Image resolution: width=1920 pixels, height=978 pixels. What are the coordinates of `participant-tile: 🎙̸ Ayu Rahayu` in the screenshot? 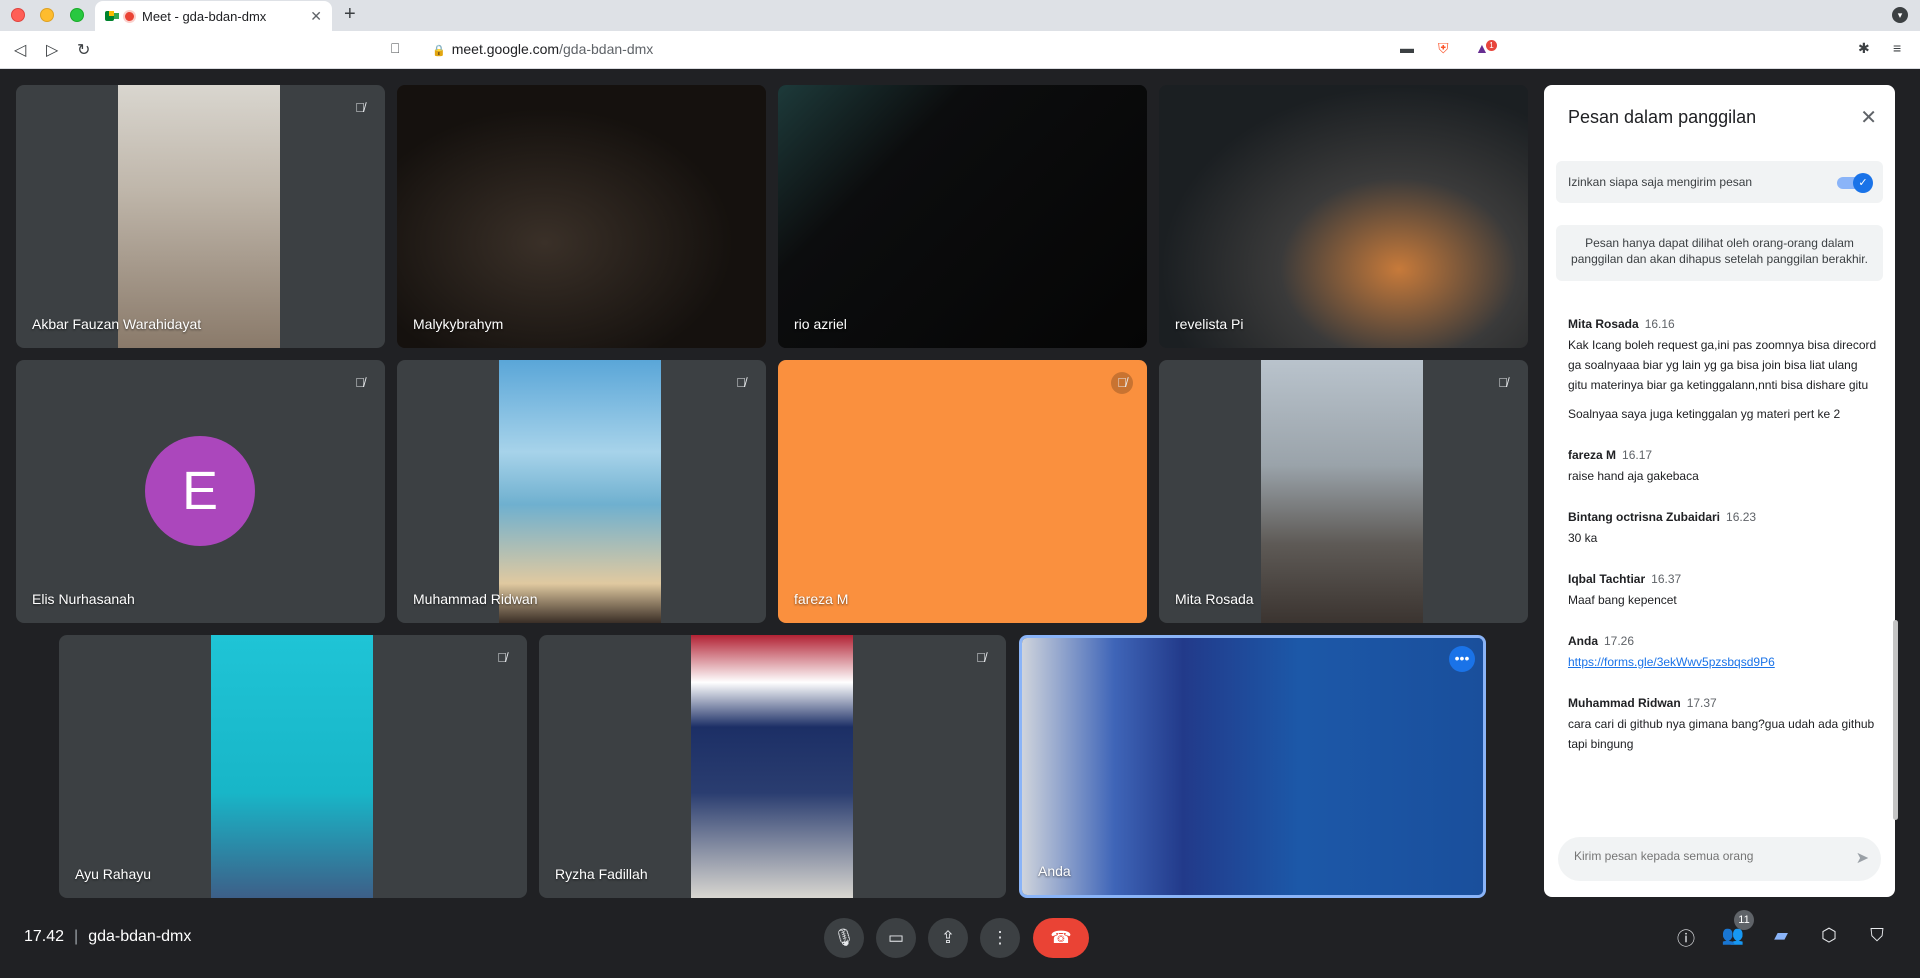 It's located at (293, 766).